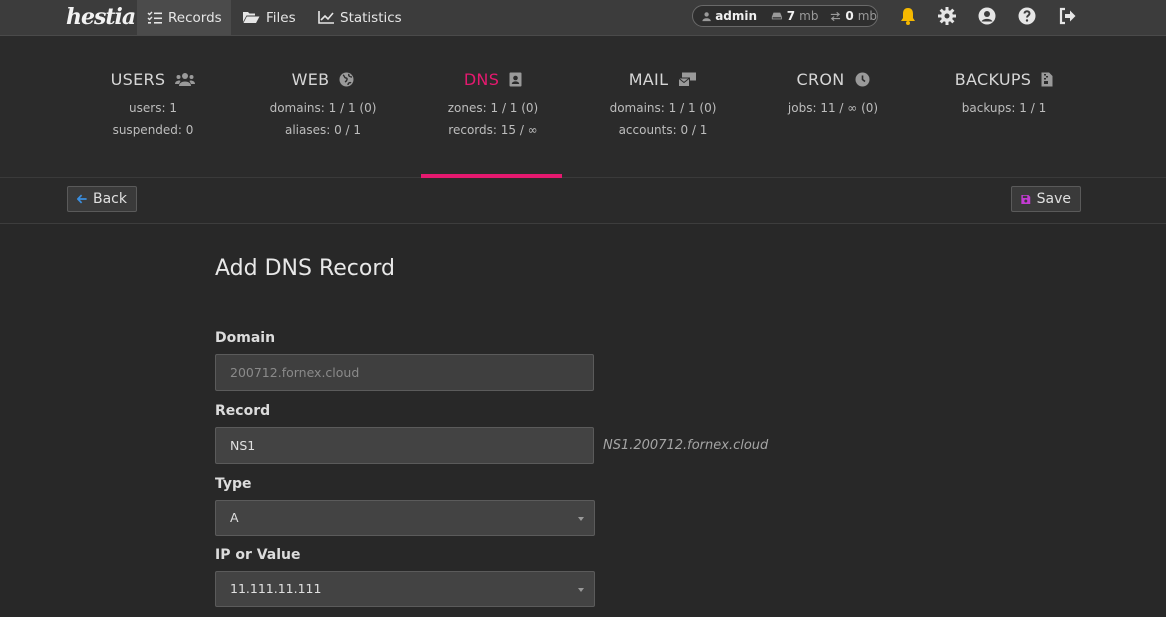 The image size is (1166, 617). Describe the element at coordinates (346, 79) in the screenshot. I see `globe-icon` at that location.